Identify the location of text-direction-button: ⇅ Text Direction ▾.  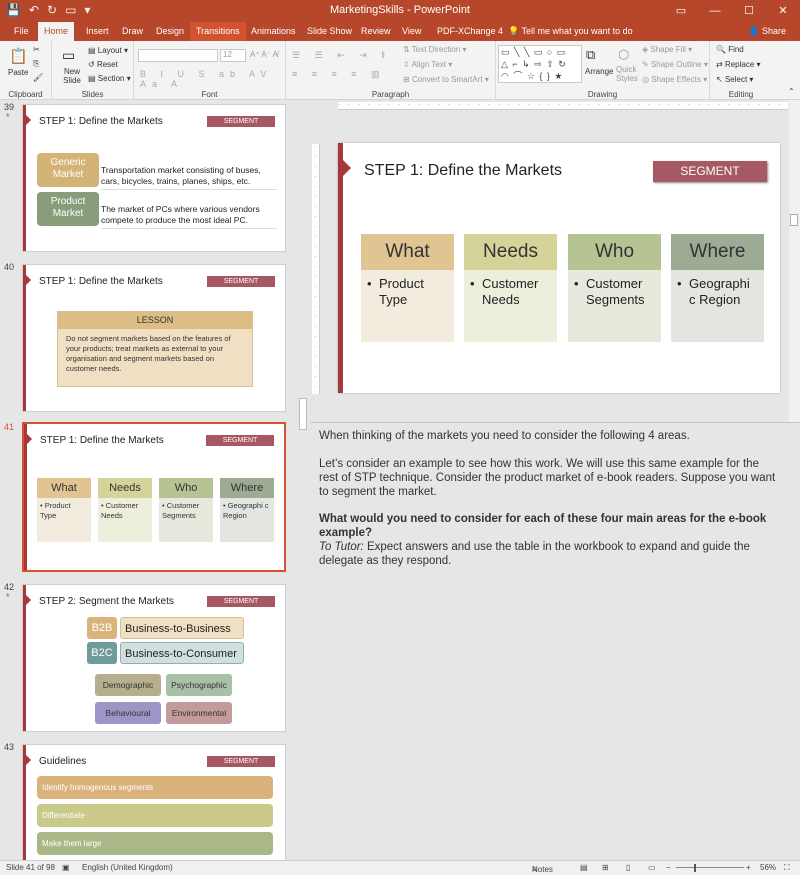
(435, 49).